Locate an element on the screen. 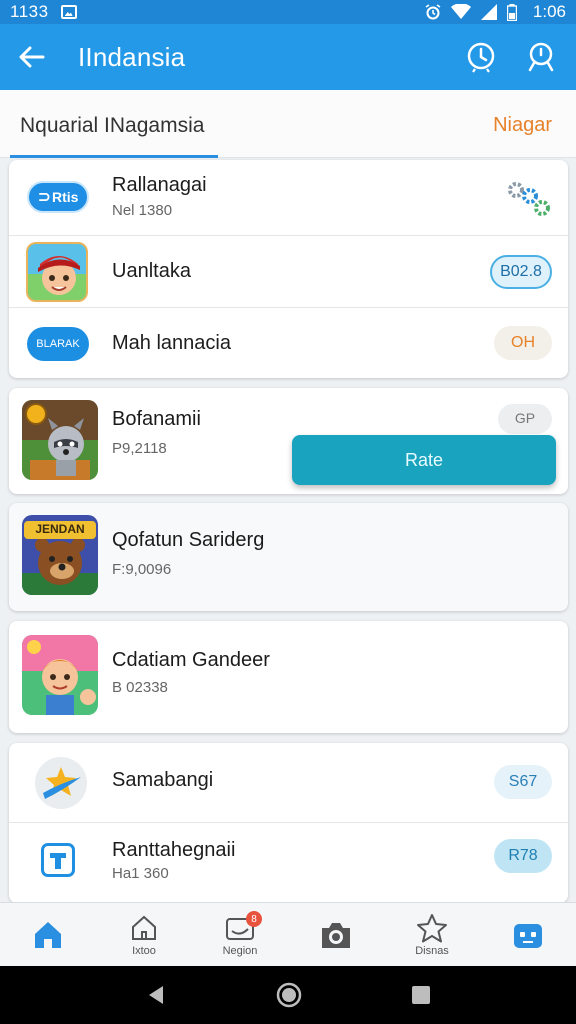 This screenshot has height=1024, width=576. camera-icon is located at coordinates (336, 935).